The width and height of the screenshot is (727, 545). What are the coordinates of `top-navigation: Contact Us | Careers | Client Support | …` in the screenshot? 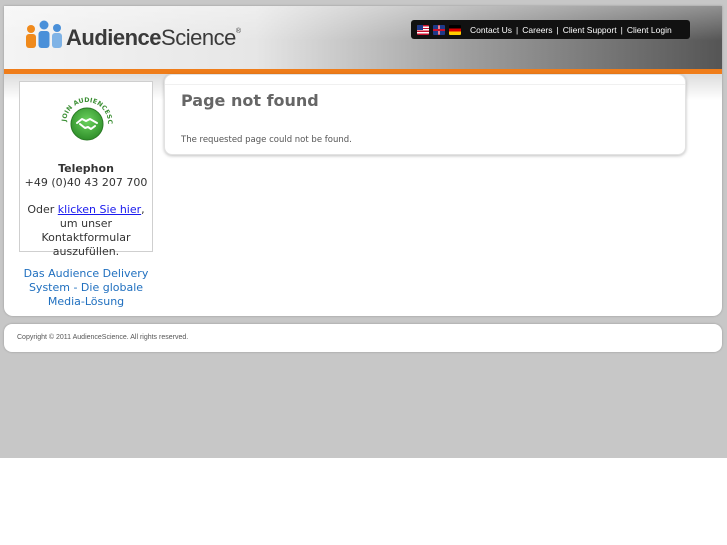 It's located at (550, 29).